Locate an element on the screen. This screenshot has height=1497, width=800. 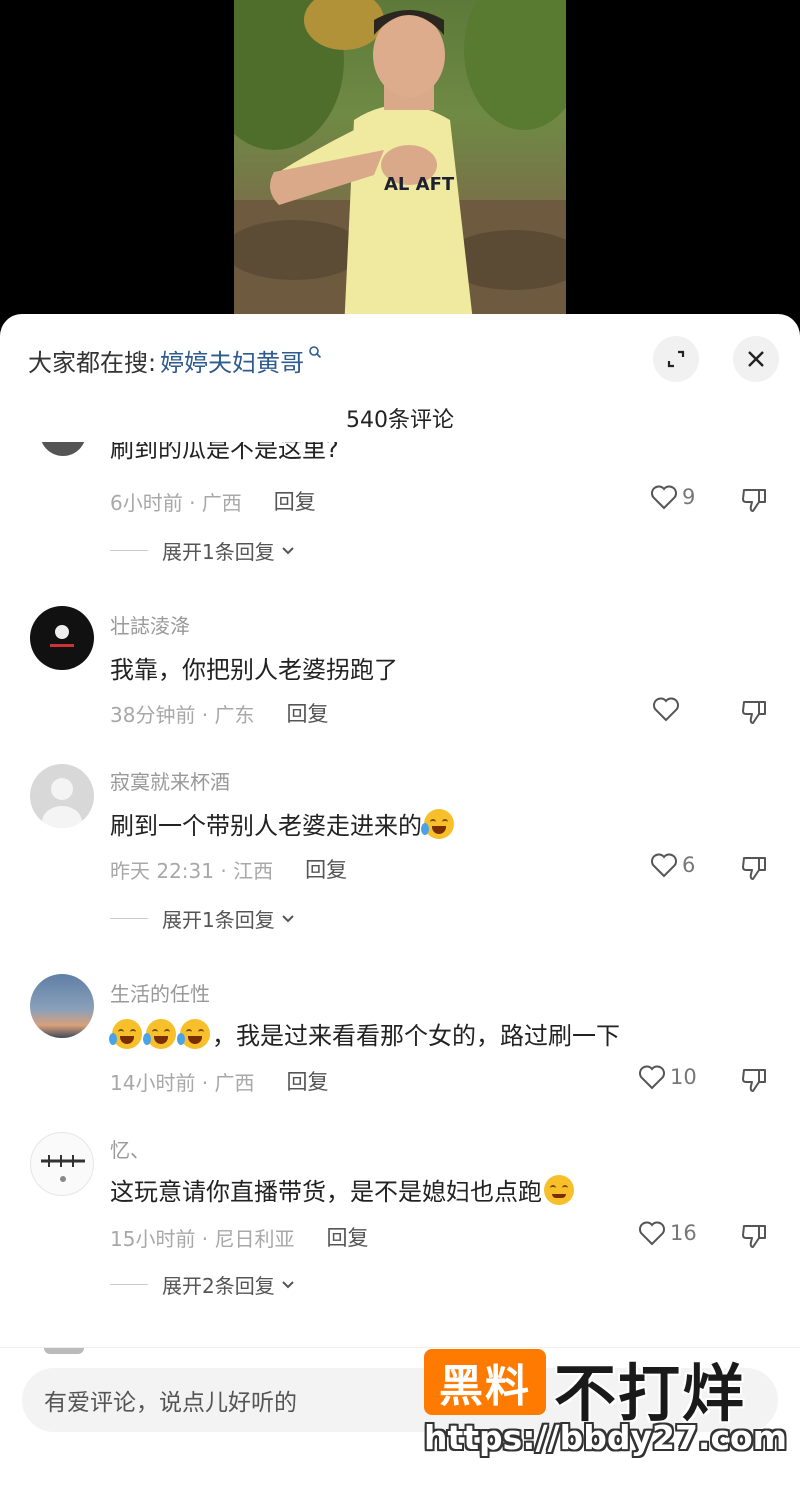
comment-time-location: 15小时前 · 尼日利亚 is located at coordinates (202, 1238).